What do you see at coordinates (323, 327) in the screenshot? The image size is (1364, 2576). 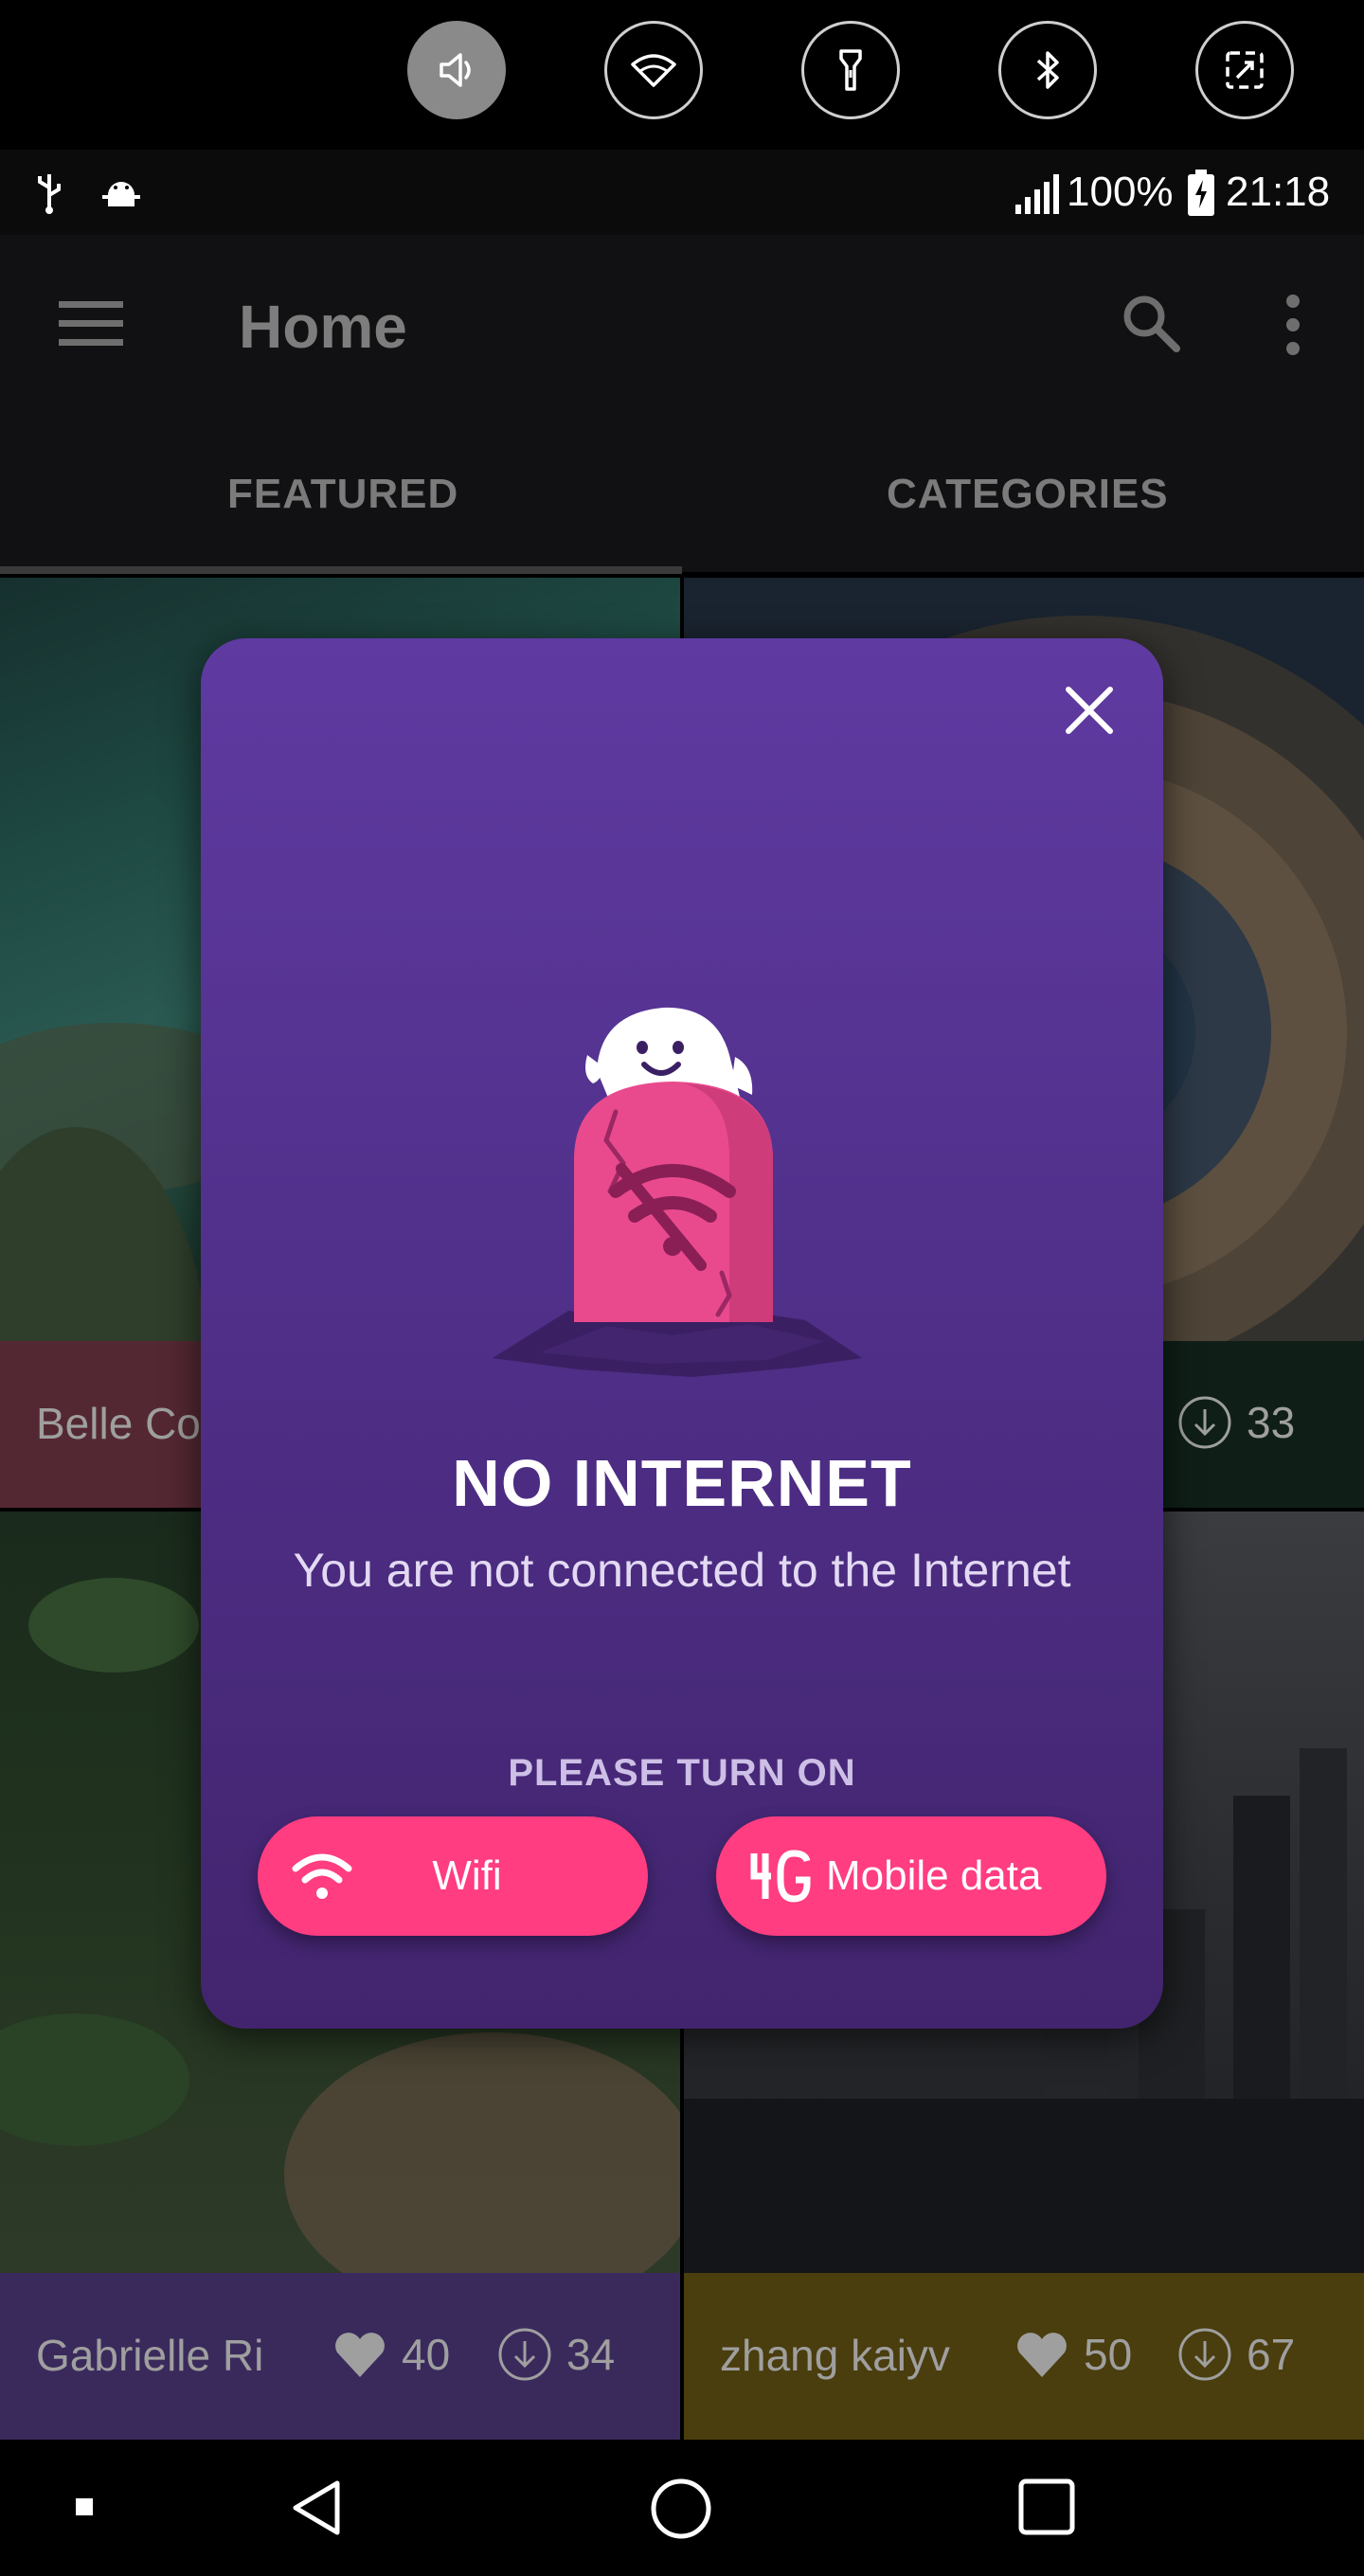 I see `page-title: Home` at bounding box center [323, 327].